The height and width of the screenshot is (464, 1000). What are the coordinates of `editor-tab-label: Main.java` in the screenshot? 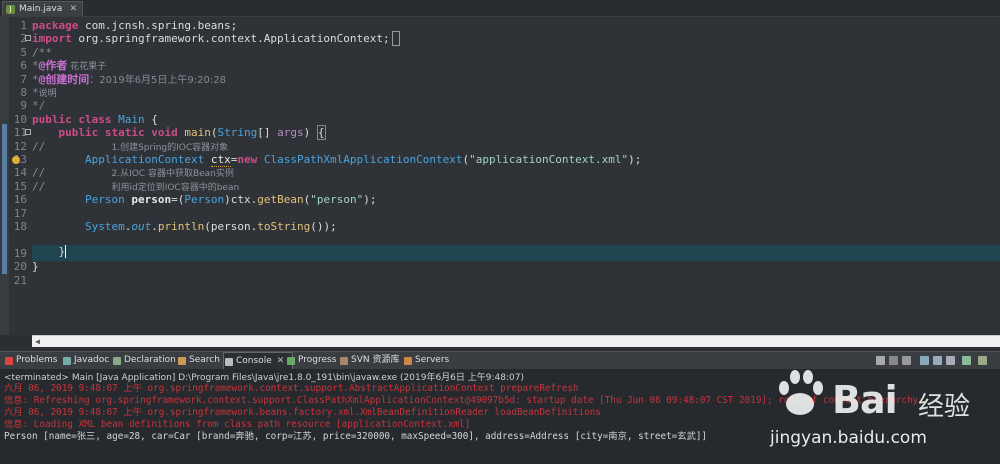 It's located at (41, 9).